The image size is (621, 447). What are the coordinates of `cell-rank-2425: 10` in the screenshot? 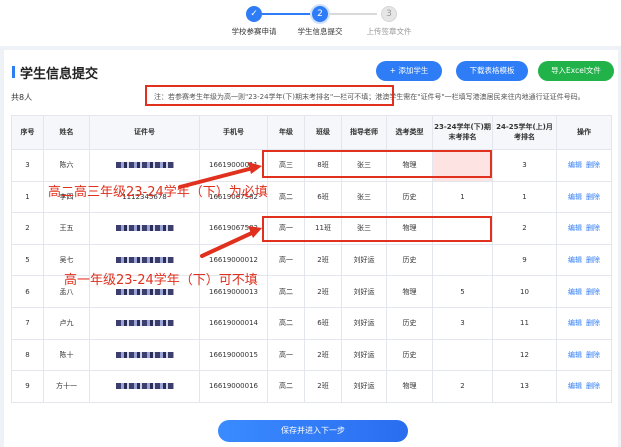 It's located at (524, 291).